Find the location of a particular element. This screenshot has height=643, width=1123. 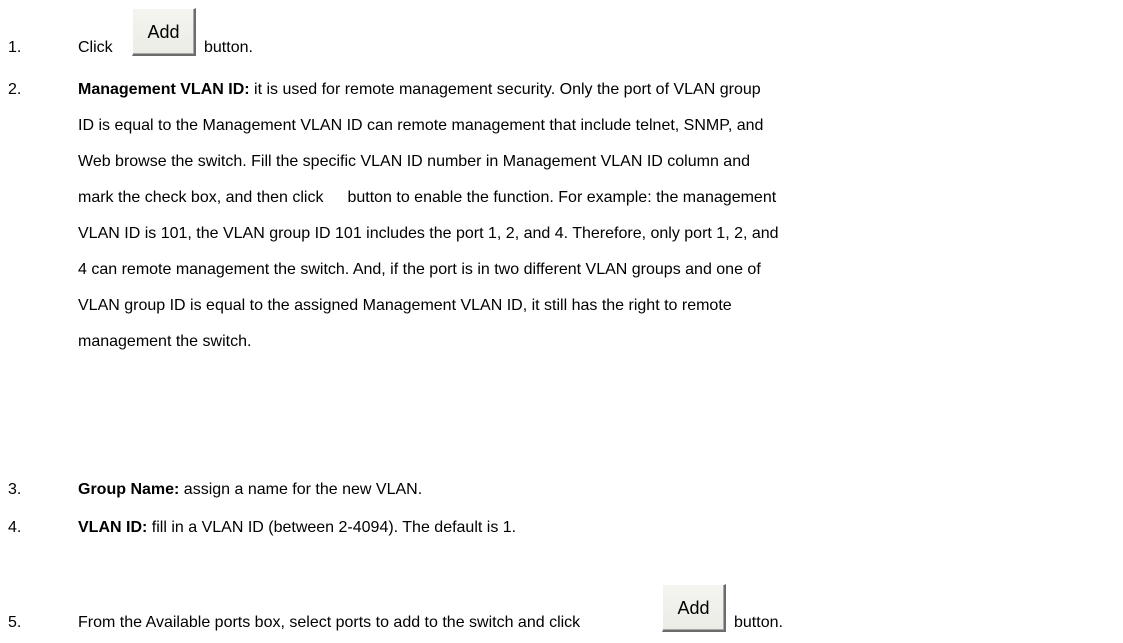

term-label: VLAN ID: is located at coordinates (113, 527).